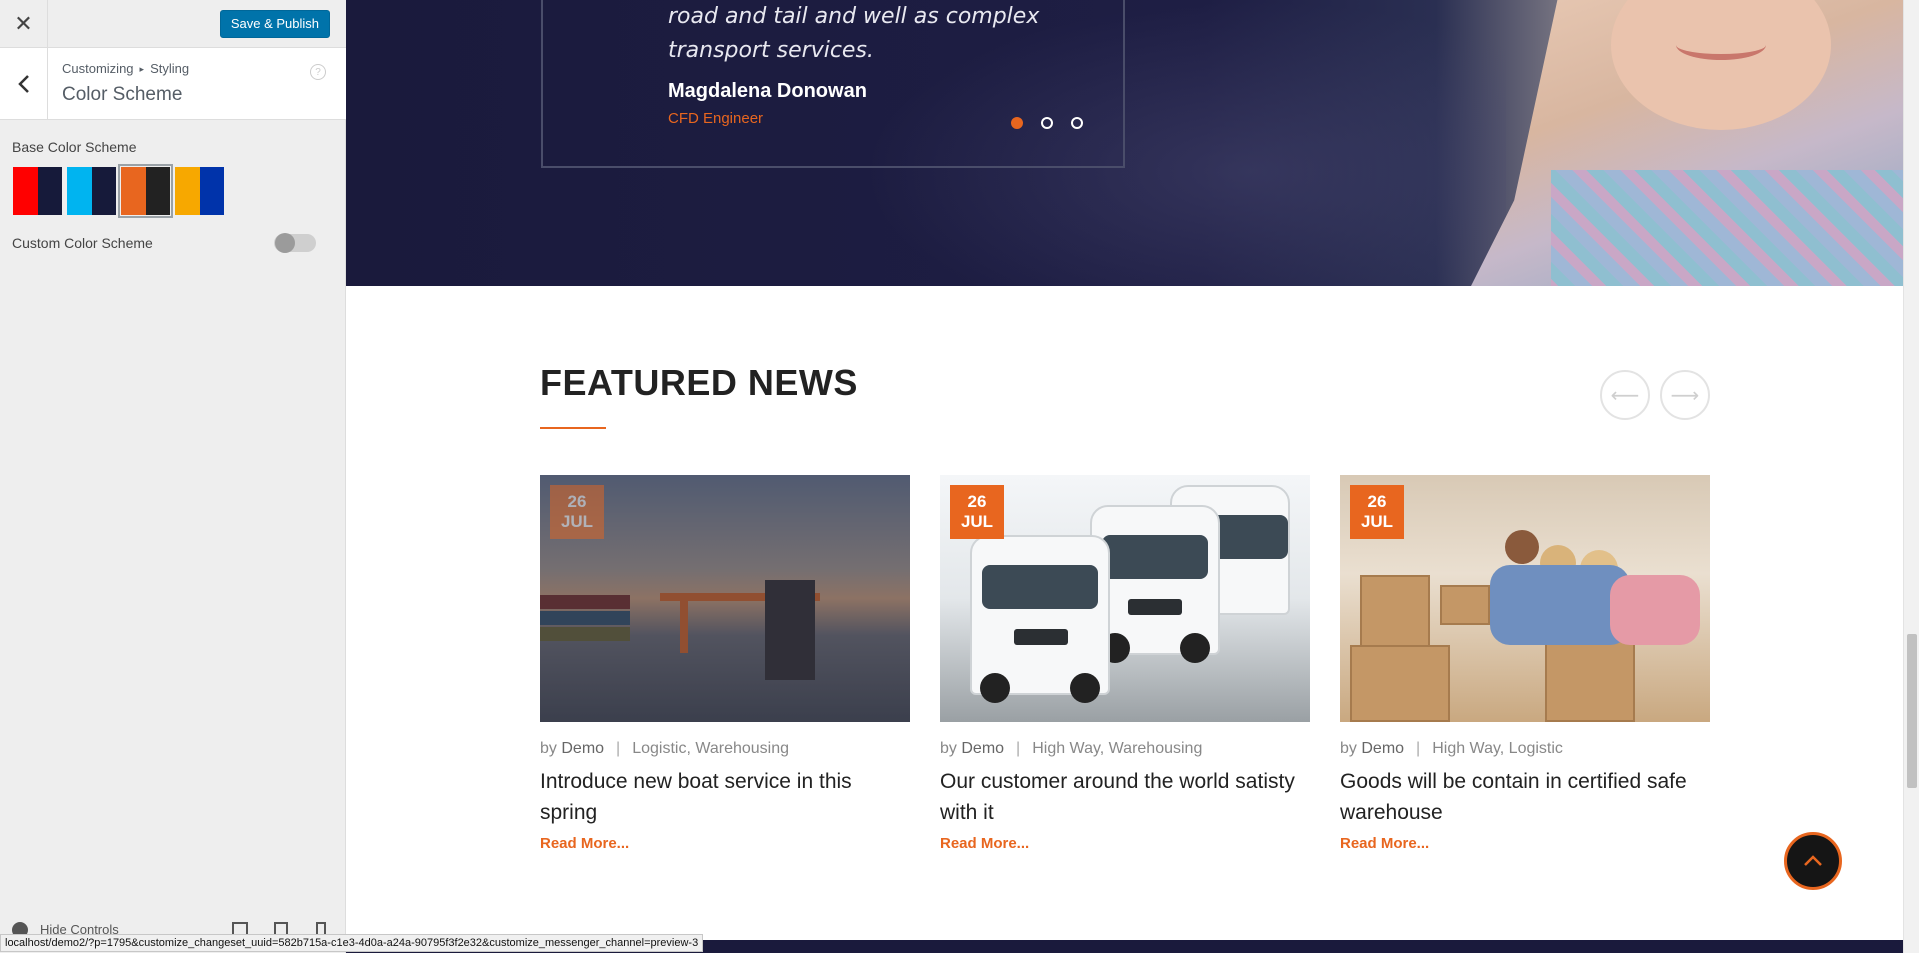 The width and height of the screenshot is (1919, 953). What do you see at coordinates (1125, 598) in the screenshot?
I see `news-image-vans: 26 JUL` at bounding box center [1125, 598].